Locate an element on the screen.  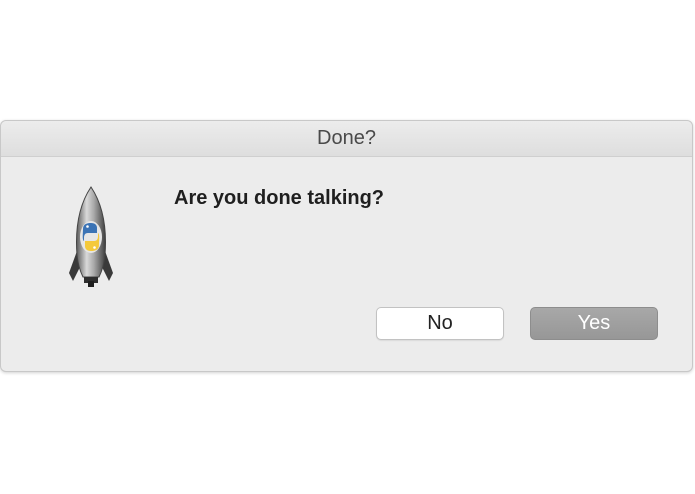
yes-button: Yes is located at coordinates (594, 323).